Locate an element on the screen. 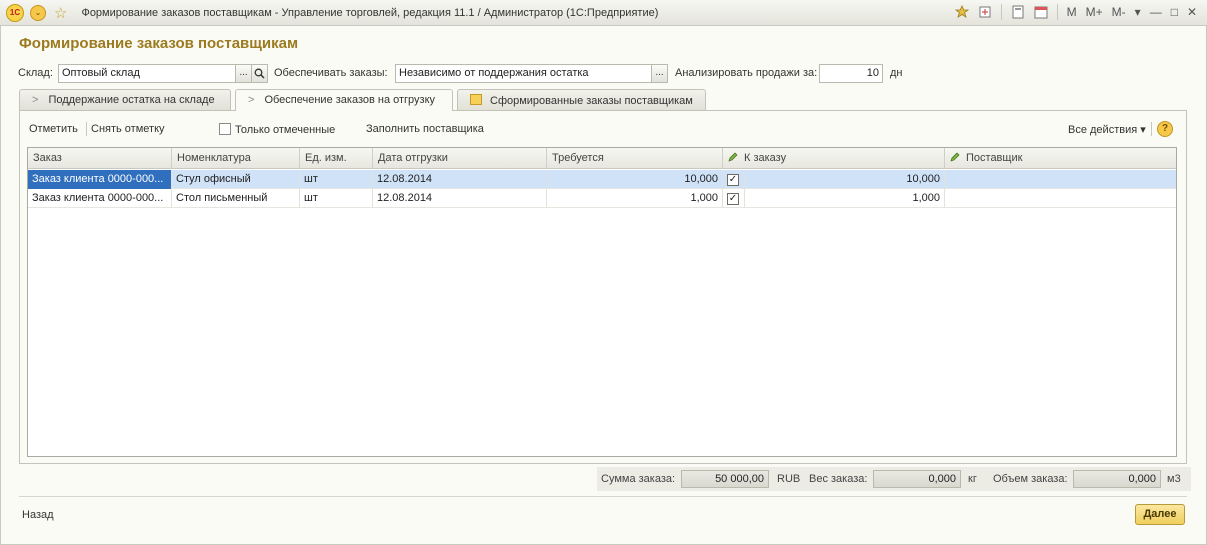 This screenshot has height=545, width=1207. sum-value: 50 000,00 is located at coordinates (725, 479).